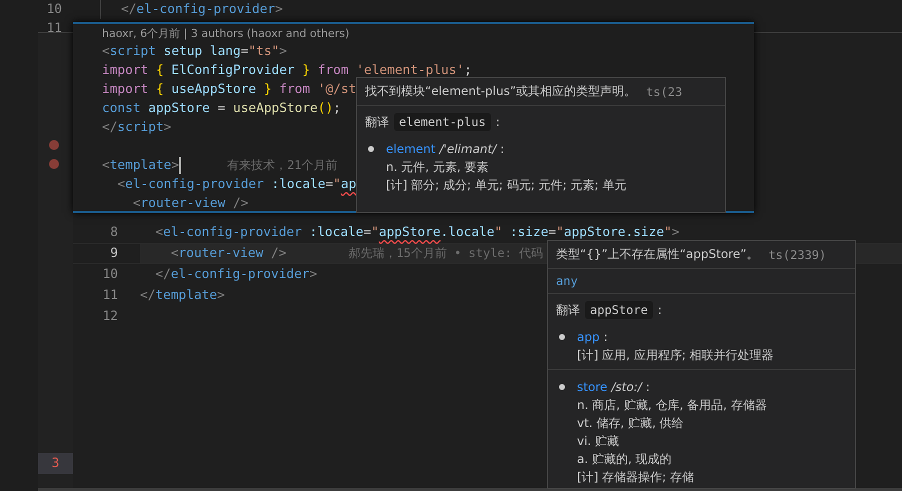 This screenshot has height=491, width=902. Describe the element at coordinates (442, 122) in the screenshot. I see `term-chip: element-plus` at that location.